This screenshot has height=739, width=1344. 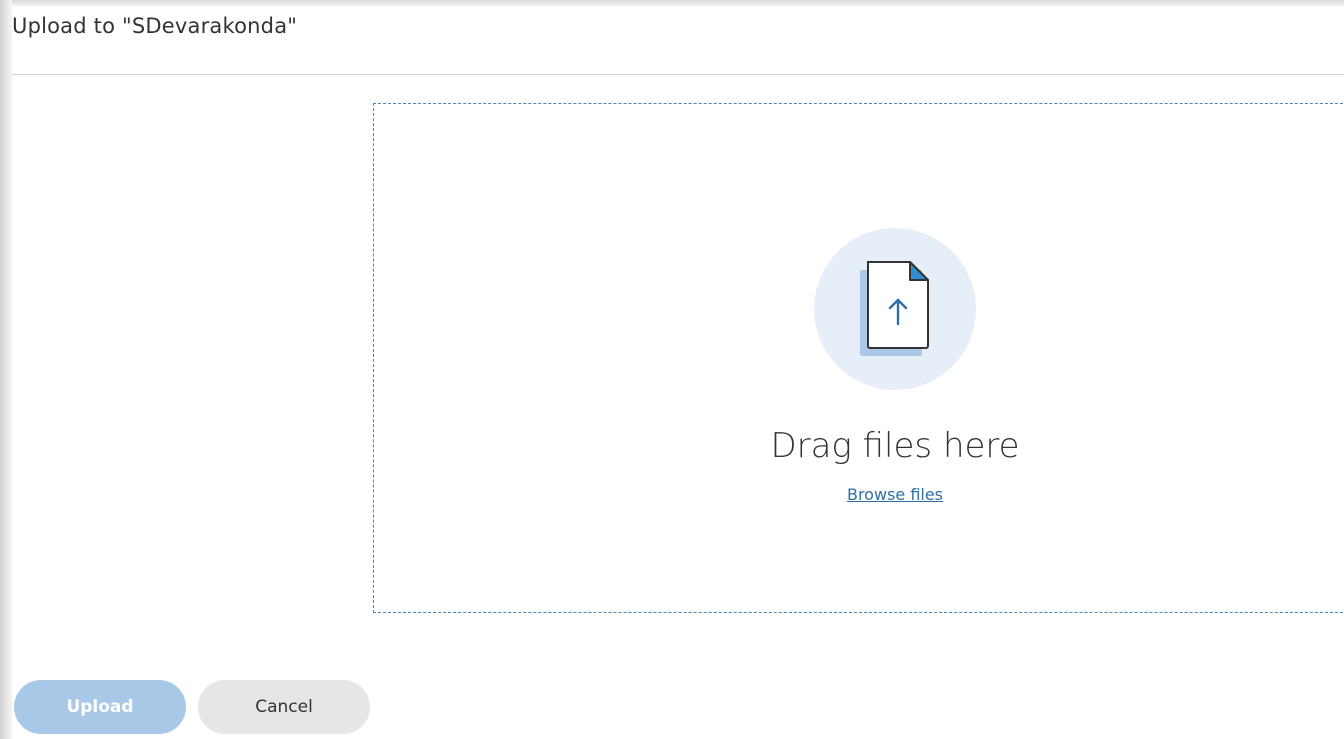 What do you see at coordinates (6, 369) in the screenshot?
I see `window-edge-left` at bounding box center [6, 369].